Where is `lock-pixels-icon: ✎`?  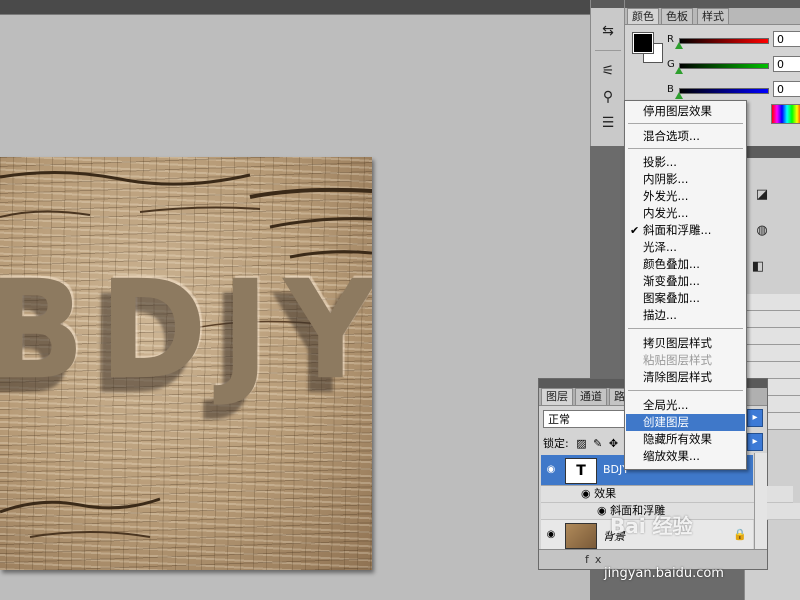
lock-pixels-icon: ✎ is located at coordinates (597, 443).